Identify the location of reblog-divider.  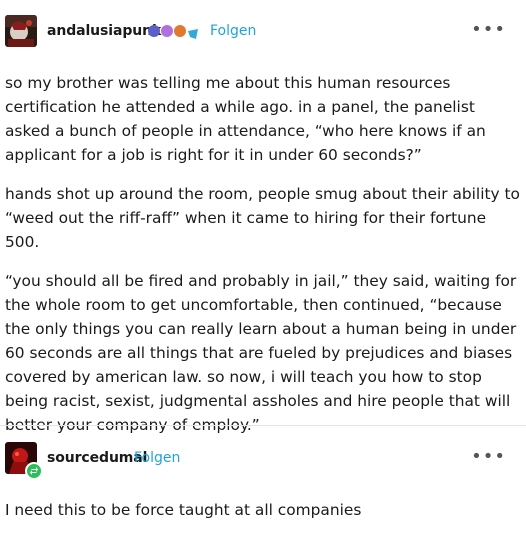
(263, 425).